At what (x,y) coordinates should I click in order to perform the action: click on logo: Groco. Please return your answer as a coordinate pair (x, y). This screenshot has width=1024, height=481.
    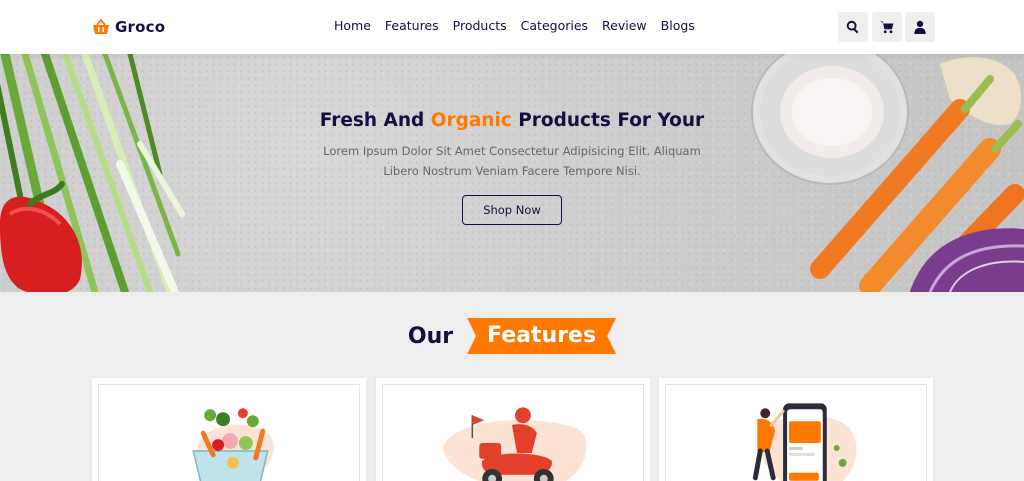
    Looking at the image, I should click on (128, 27).